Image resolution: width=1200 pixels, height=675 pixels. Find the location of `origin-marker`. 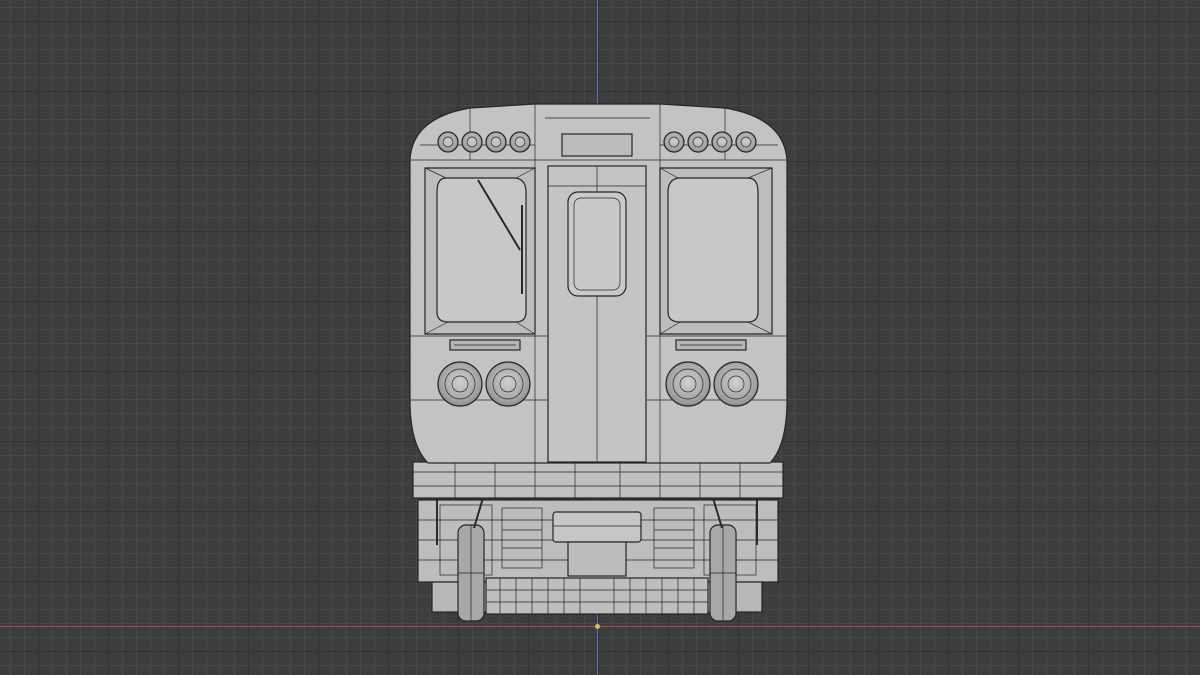

origin-marker is located at coordinates (597, 626).